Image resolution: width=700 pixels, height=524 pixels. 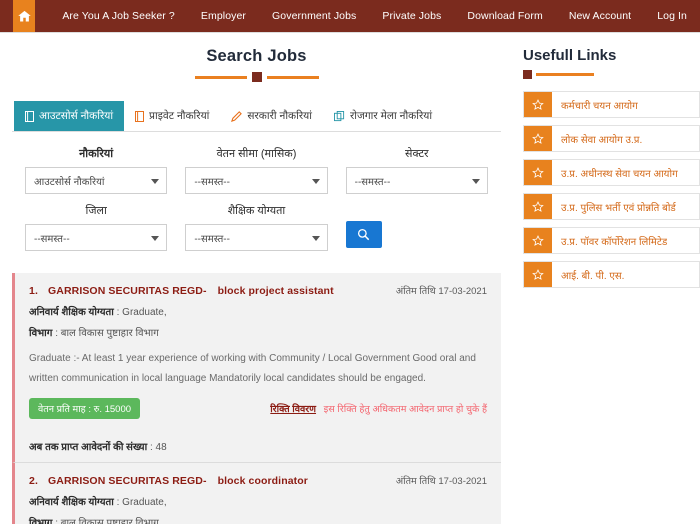 What do you see at coordinates (292, 77) in the screenshot?
I see `divider-bar-right` at bounding box center [292, 77].